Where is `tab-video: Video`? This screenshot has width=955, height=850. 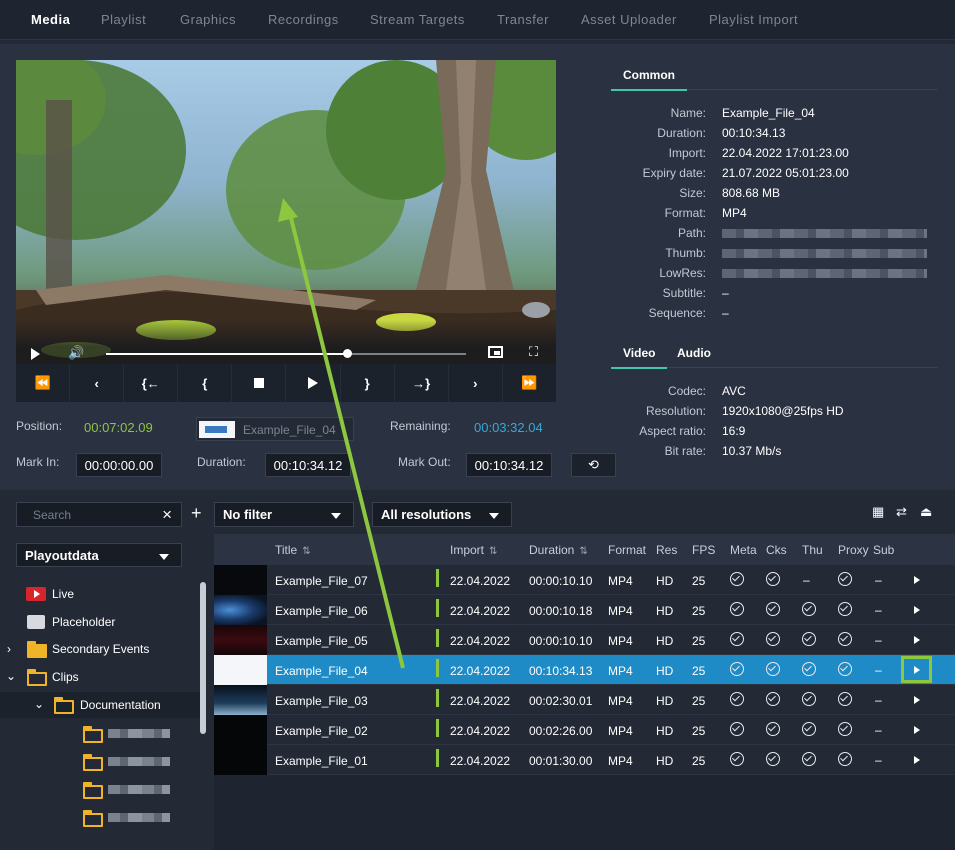
tab-video: Video is located at coordinates (639, 357).